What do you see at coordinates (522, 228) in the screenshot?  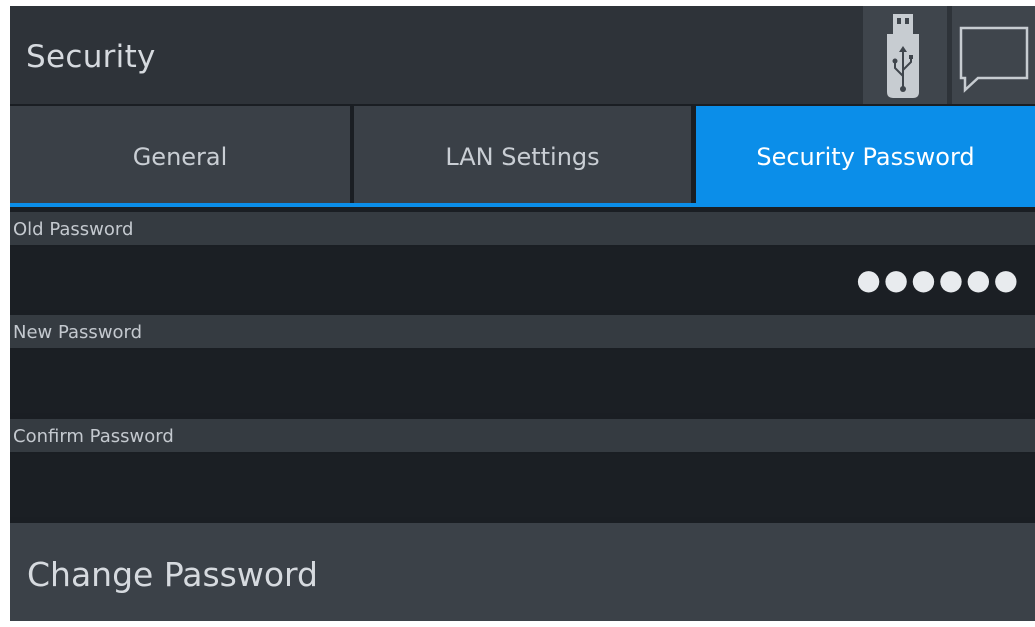 I see `old-password-label: Old Password` at bounding box center [522, 228].